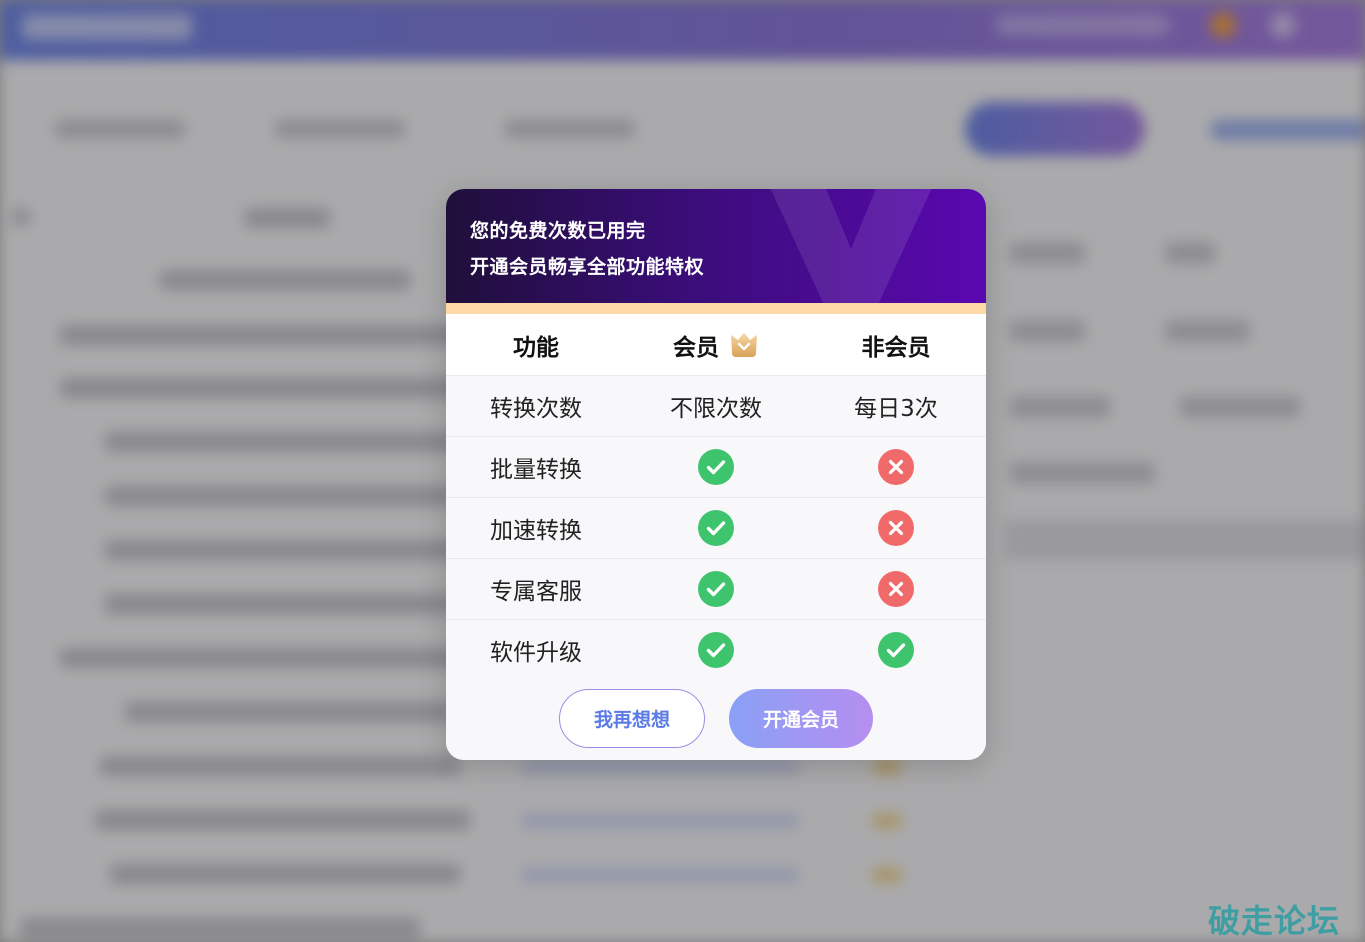 Image resolution: width=1365 pixels, height=942 pixels. Describe the element at coordinates (1274, 921) in the screenshot. I see `watermark-text: 破走论坛` at that location.